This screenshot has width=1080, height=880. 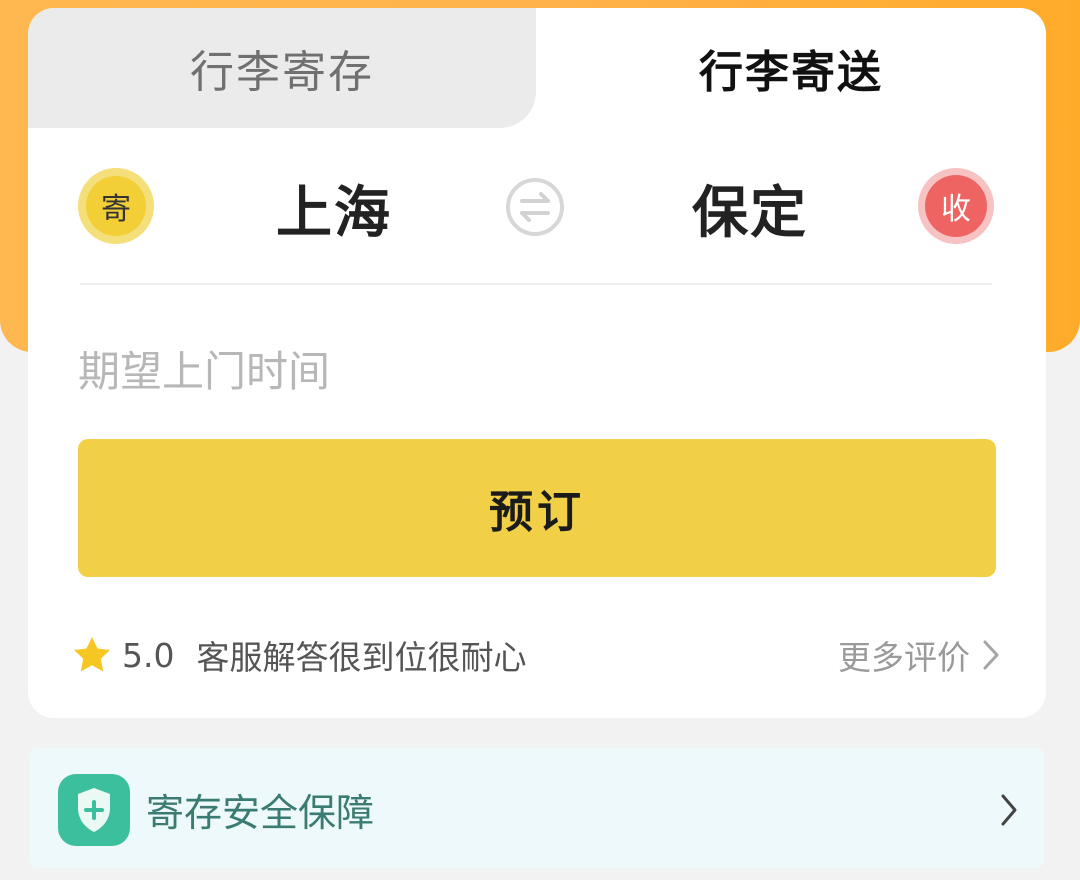 What do you see at coordinates (535, 207) in the screenshot?
I see `swap-arrows-icon` at bounding box center [535, 207].